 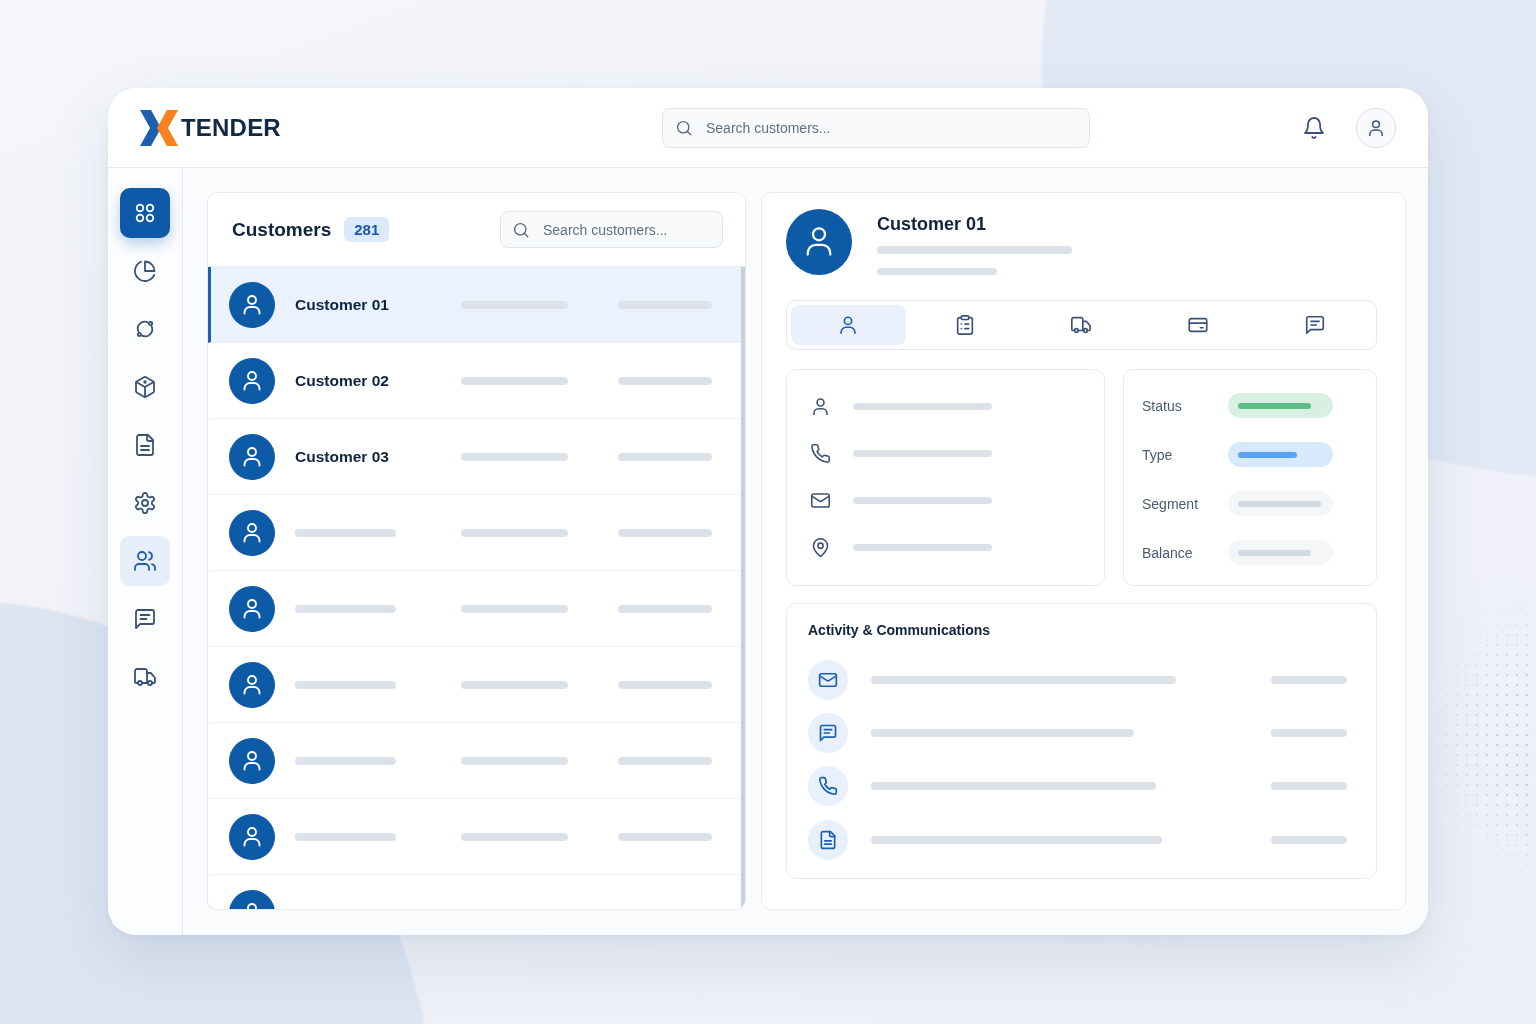 I want to click on bell-icon, so click(x=1314, y=127).